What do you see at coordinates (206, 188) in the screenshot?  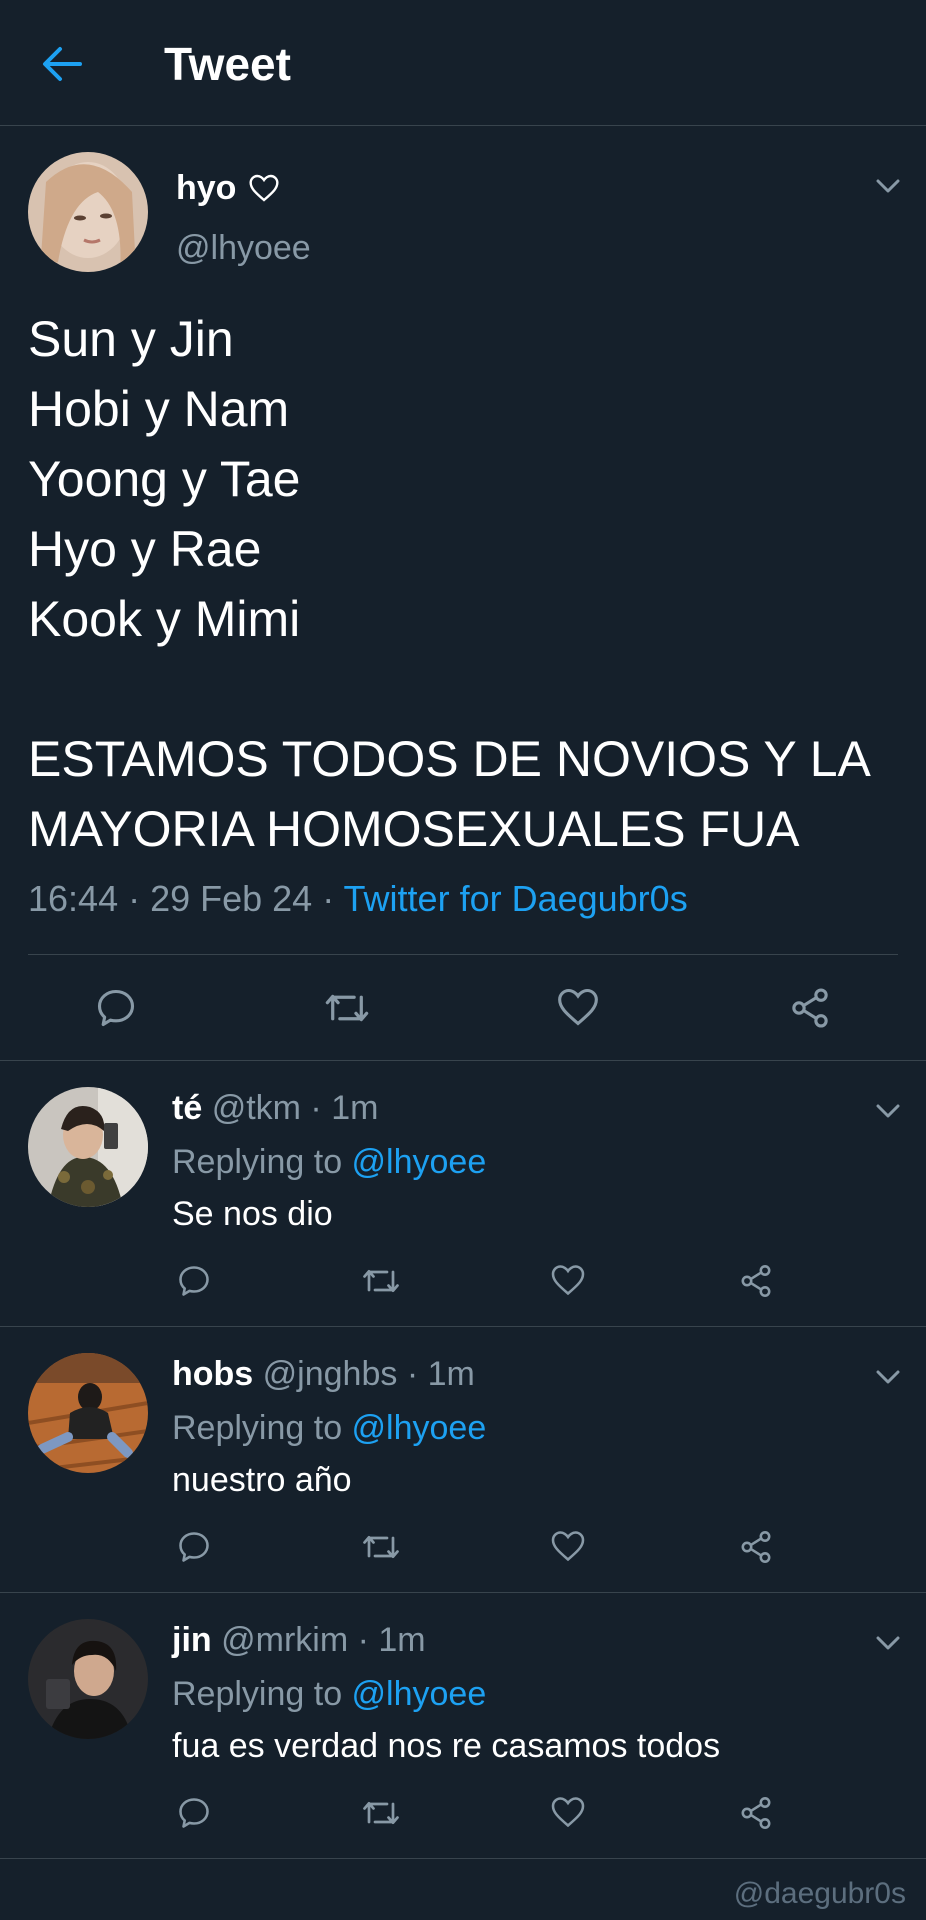 I see `author-name-text: hyo` at bounding box center [206, 188].